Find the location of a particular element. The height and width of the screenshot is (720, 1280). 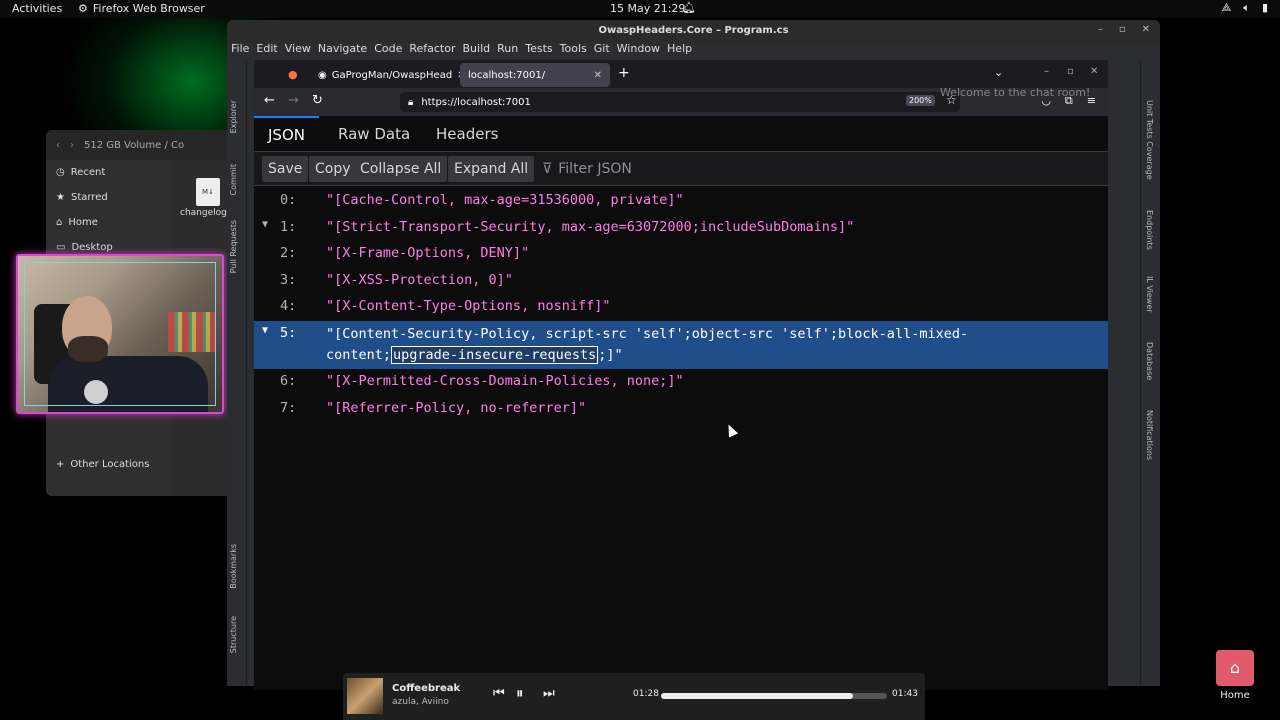

track-artist: azula, Aviino is located at coordinates (420, 702).